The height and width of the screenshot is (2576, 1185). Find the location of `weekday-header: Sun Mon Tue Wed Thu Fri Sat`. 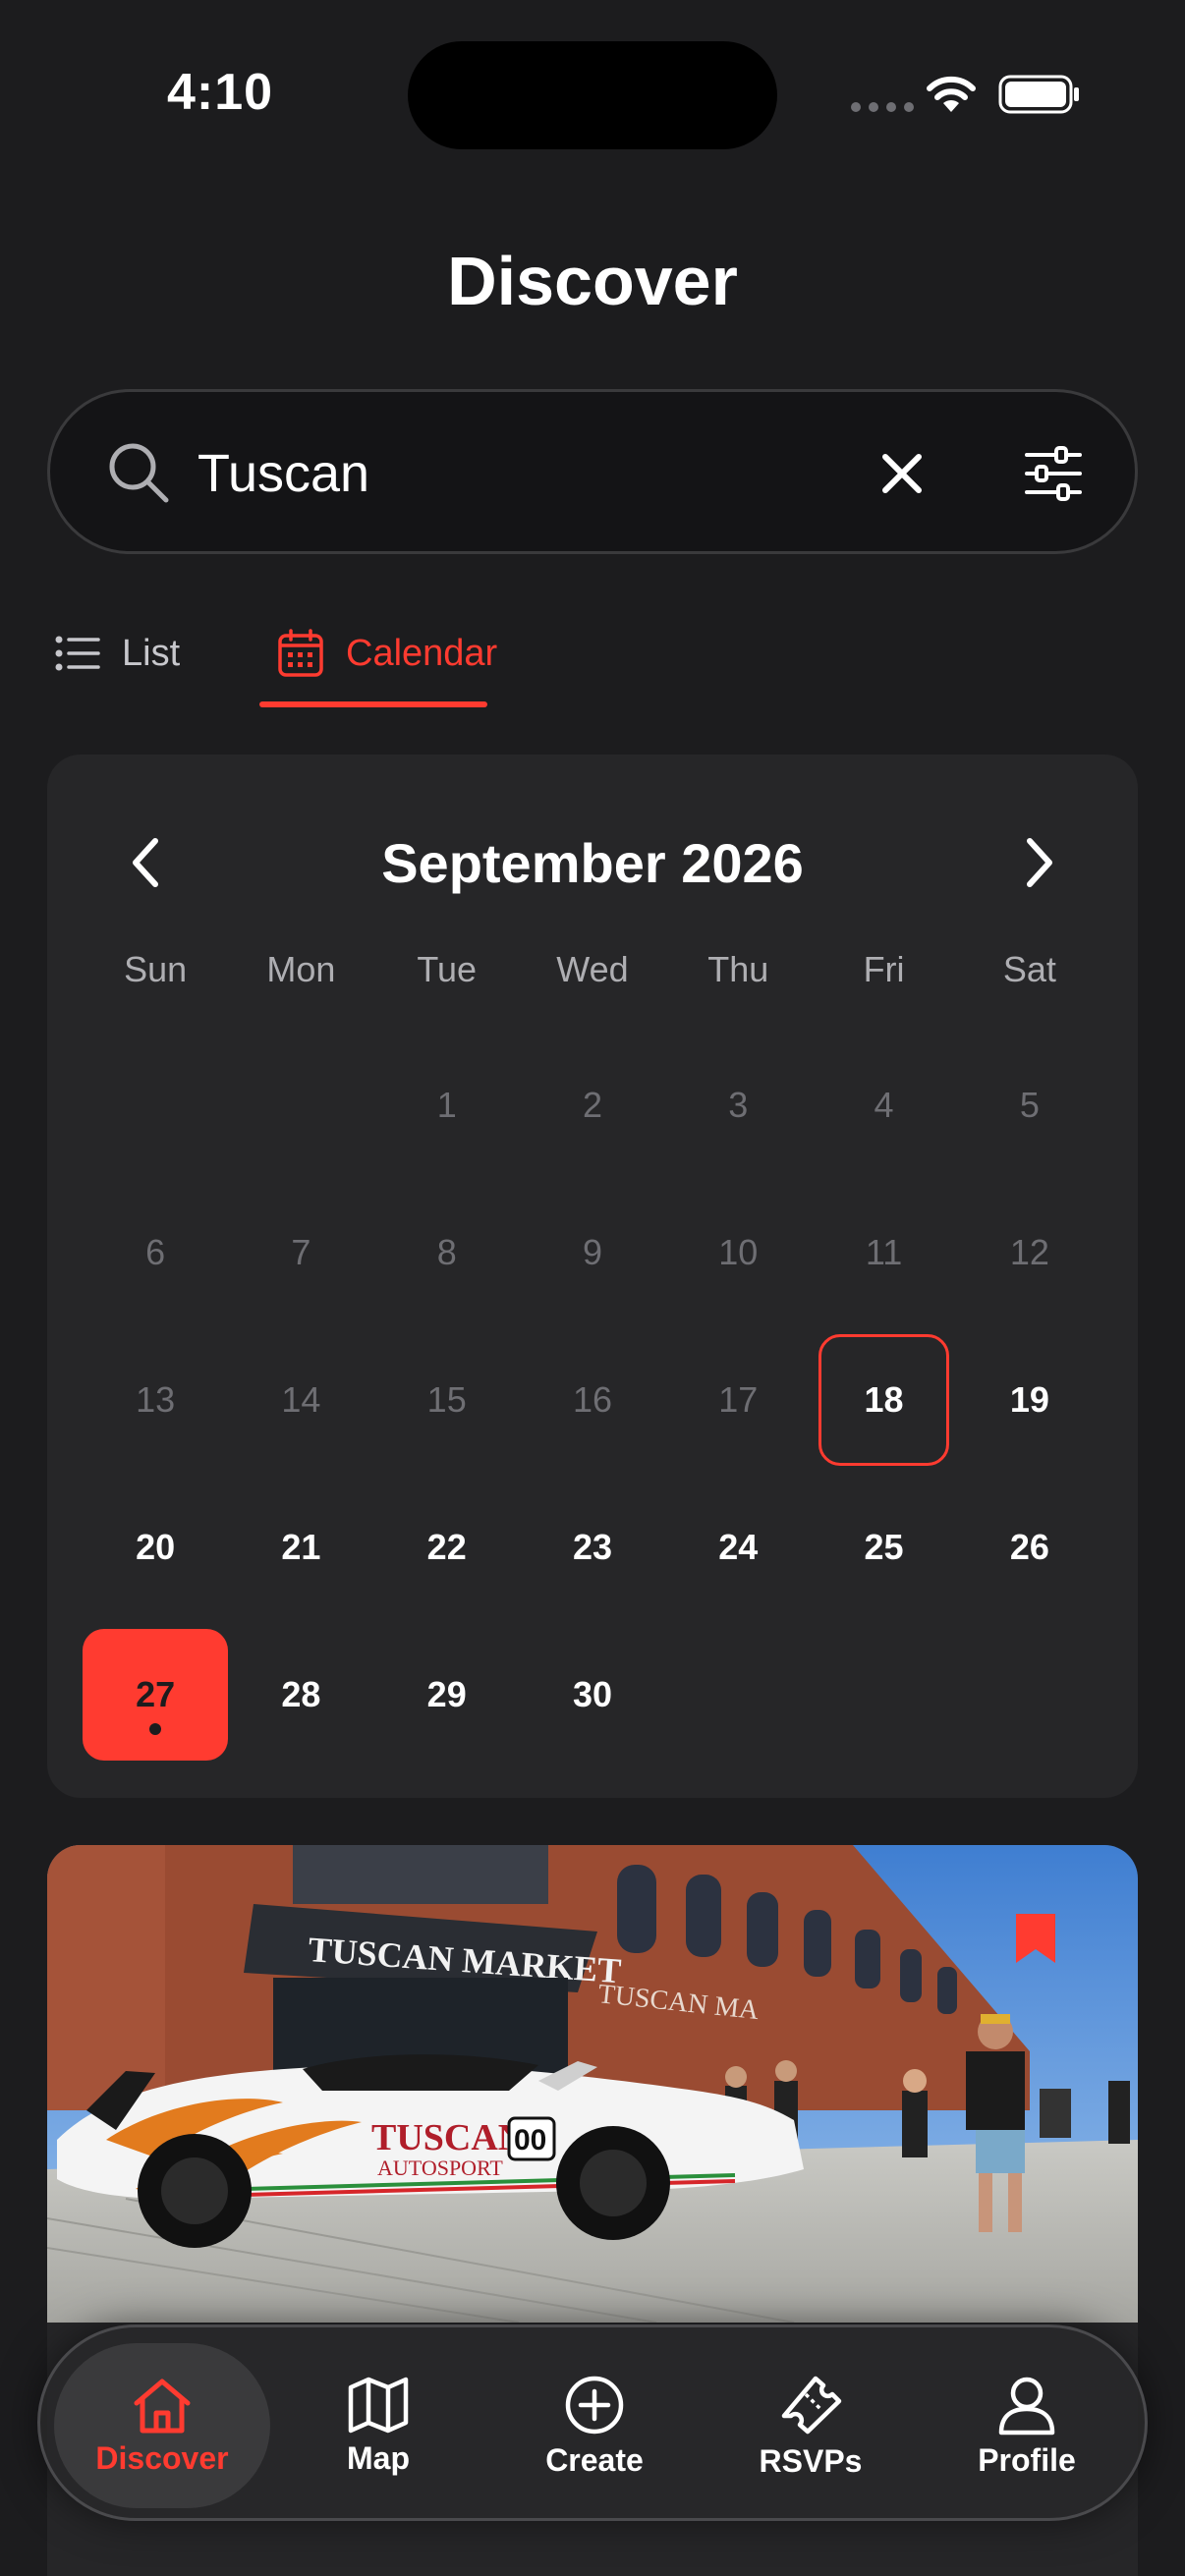

weekday-header: Sun Mon Tue Wed Thu Fri Sat is located at coordinates (592, 969).